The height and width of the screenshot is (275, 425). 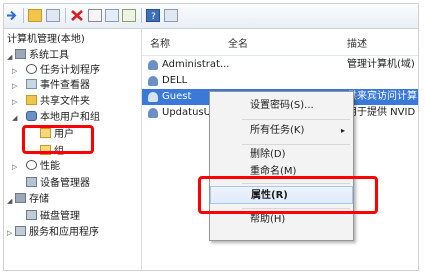 What do you see at coordinates (58, 101) in the screenshot?
I see `tree-item-shared-folders: 共享文件夹` at bounding box center [58, 101].